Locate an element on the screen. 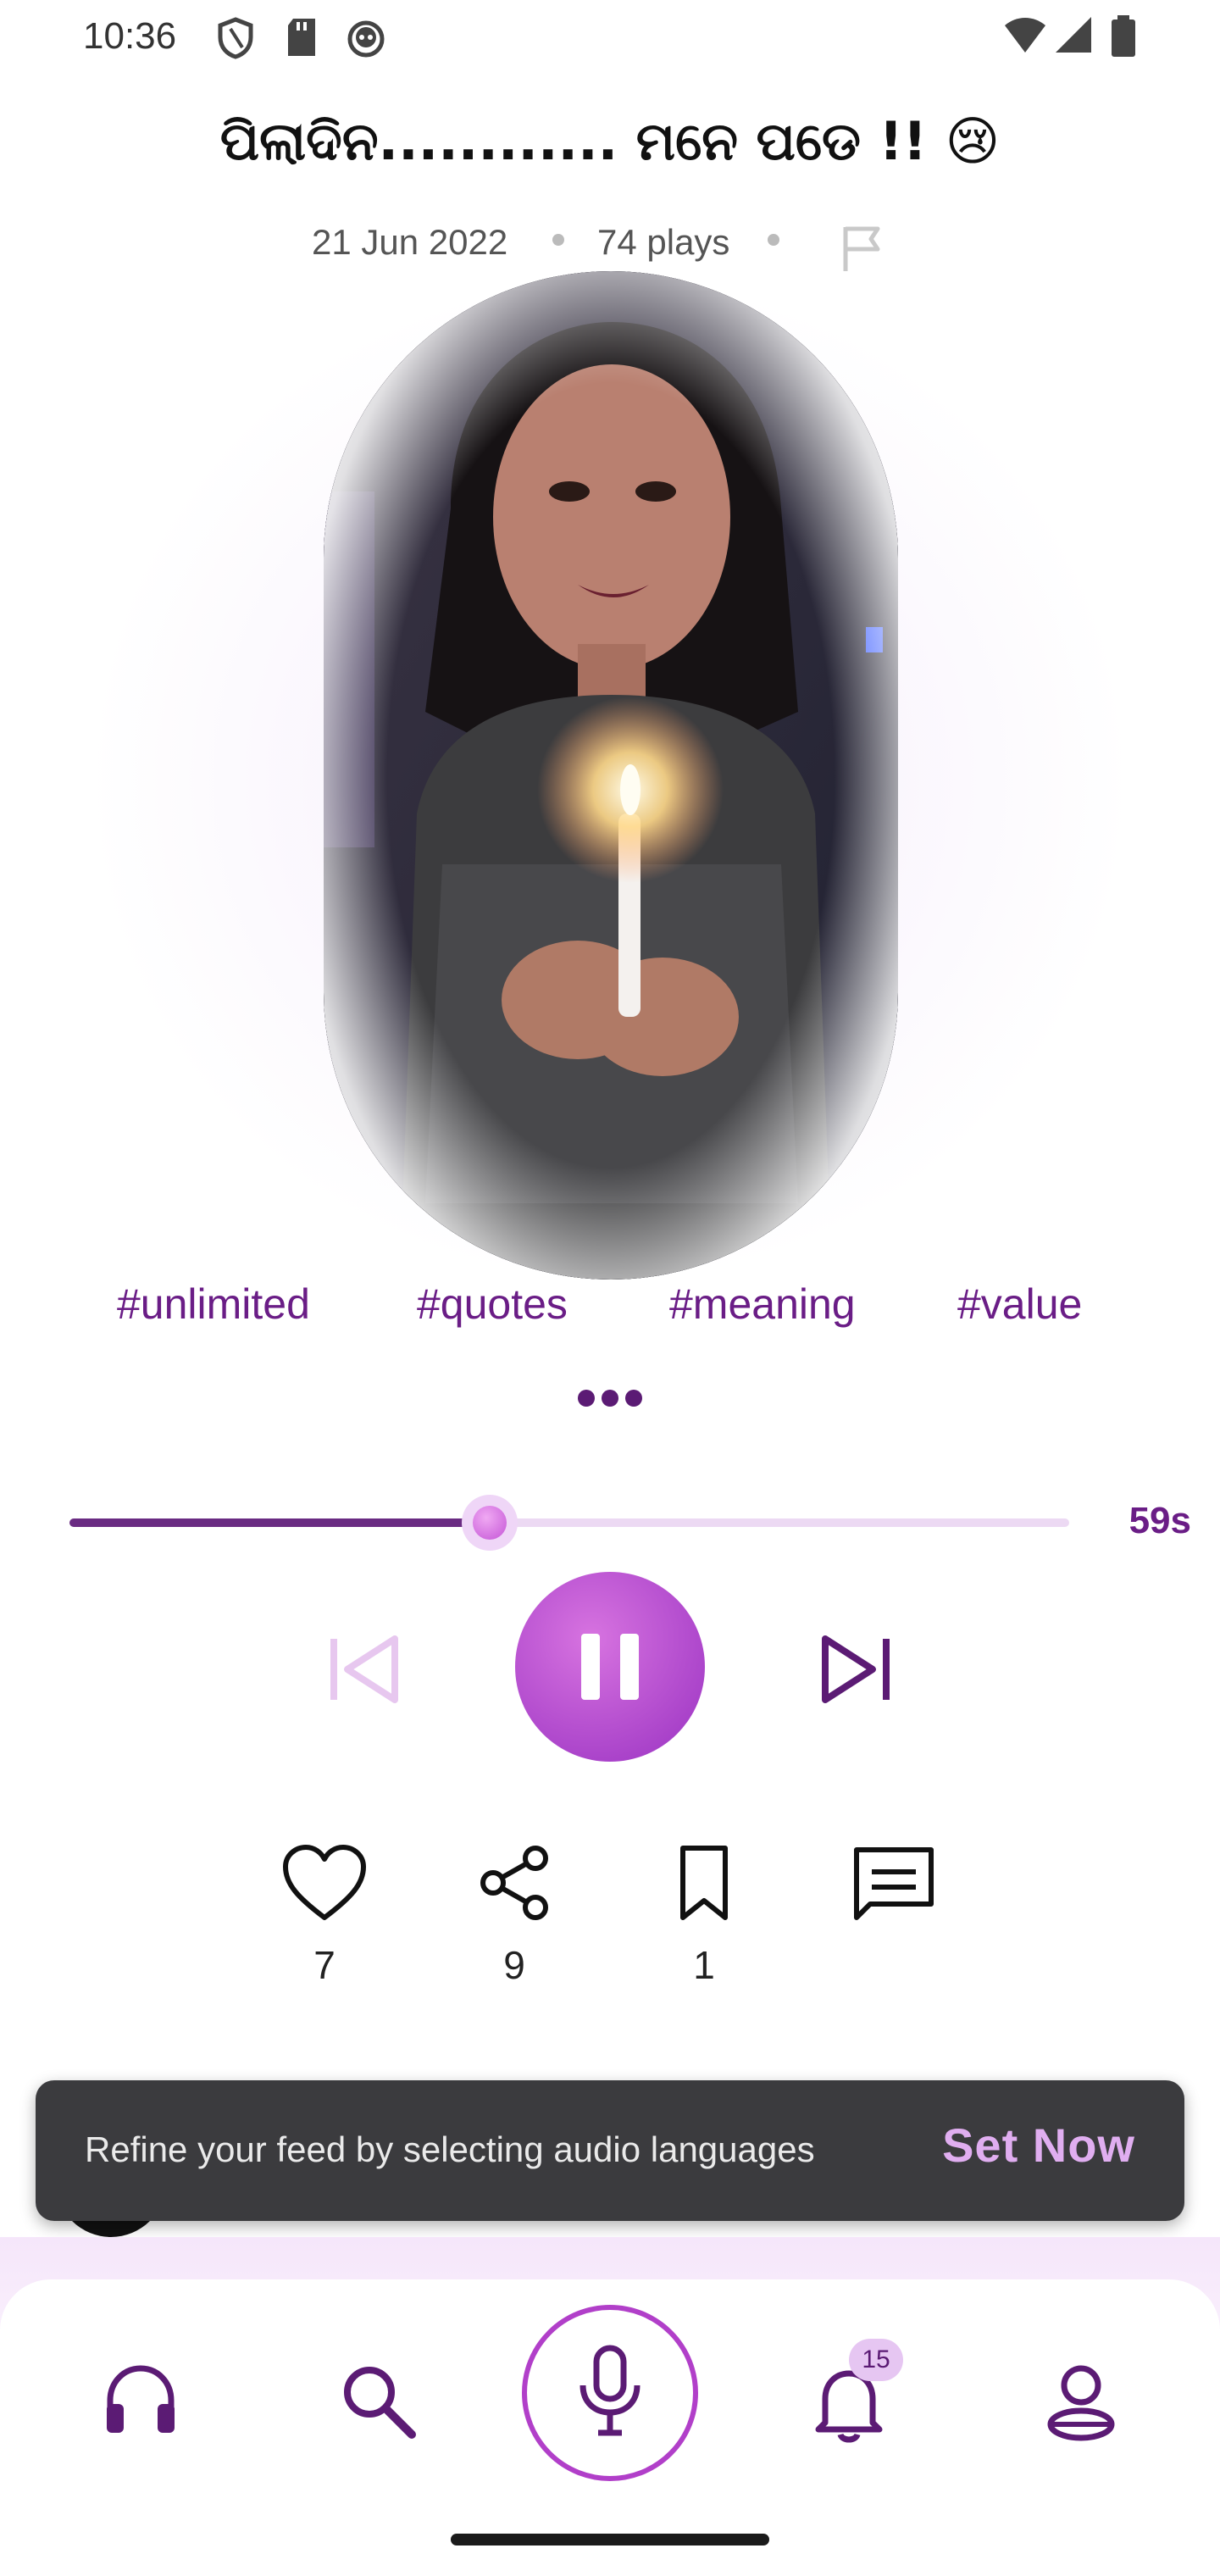  share-count: 9 is located at coordinates (514, 1965).